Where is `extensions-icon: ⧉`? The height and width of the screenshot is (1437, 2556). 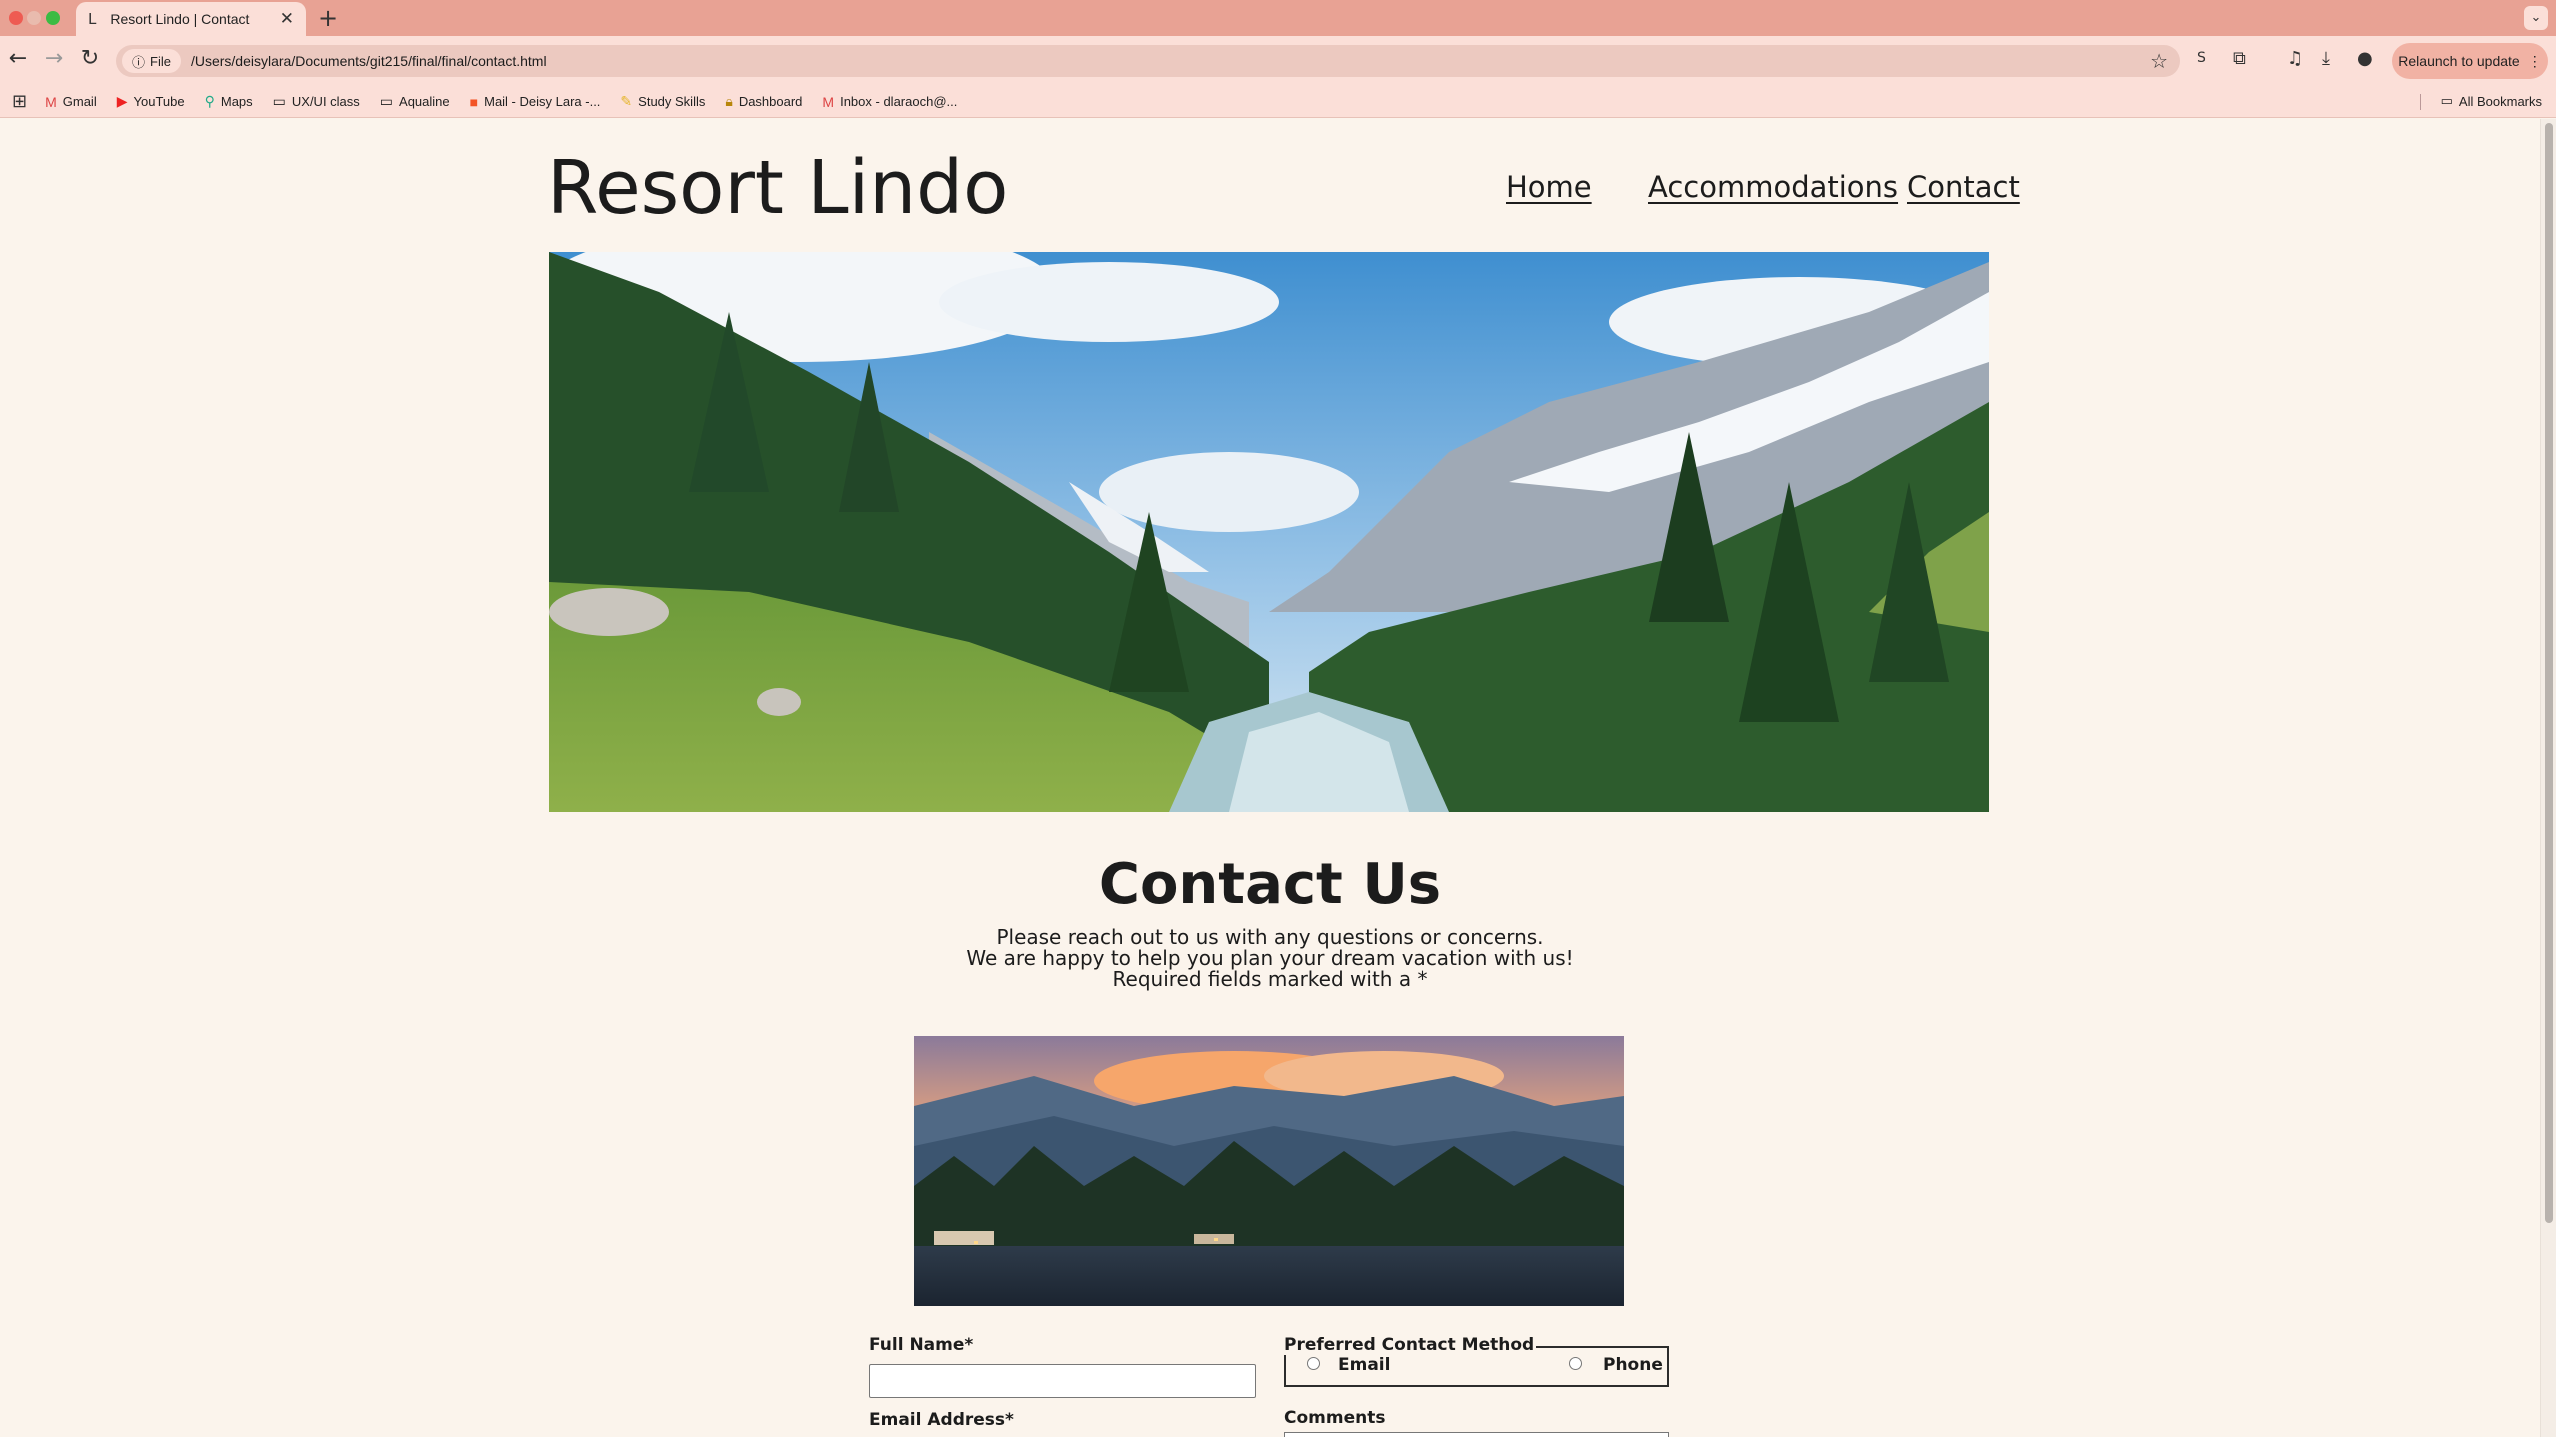
extensions-icon: ⧉ is located at coordinates (2239, 58).